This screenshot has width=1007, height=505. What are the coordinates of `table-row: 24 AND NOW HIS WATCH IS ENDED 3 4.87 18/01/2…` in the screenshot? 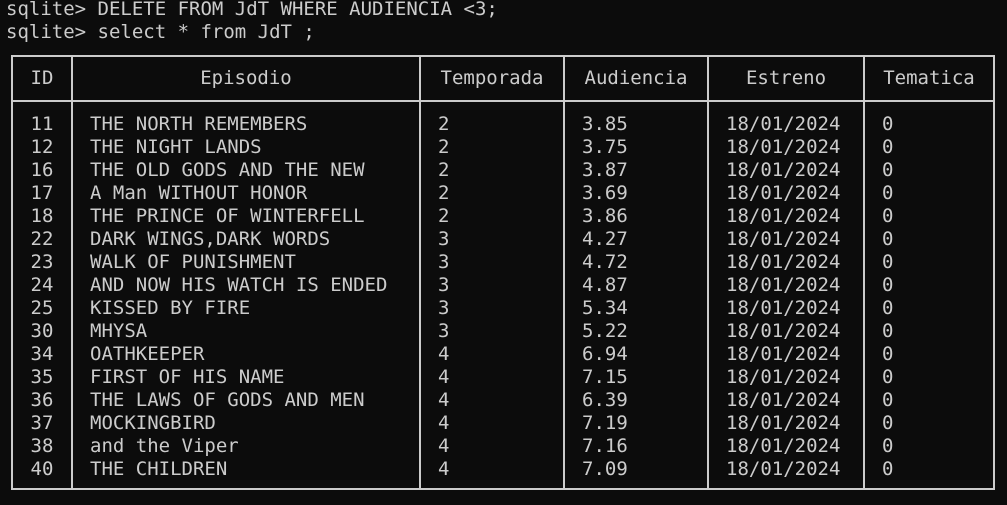 It's located at (503, 285).